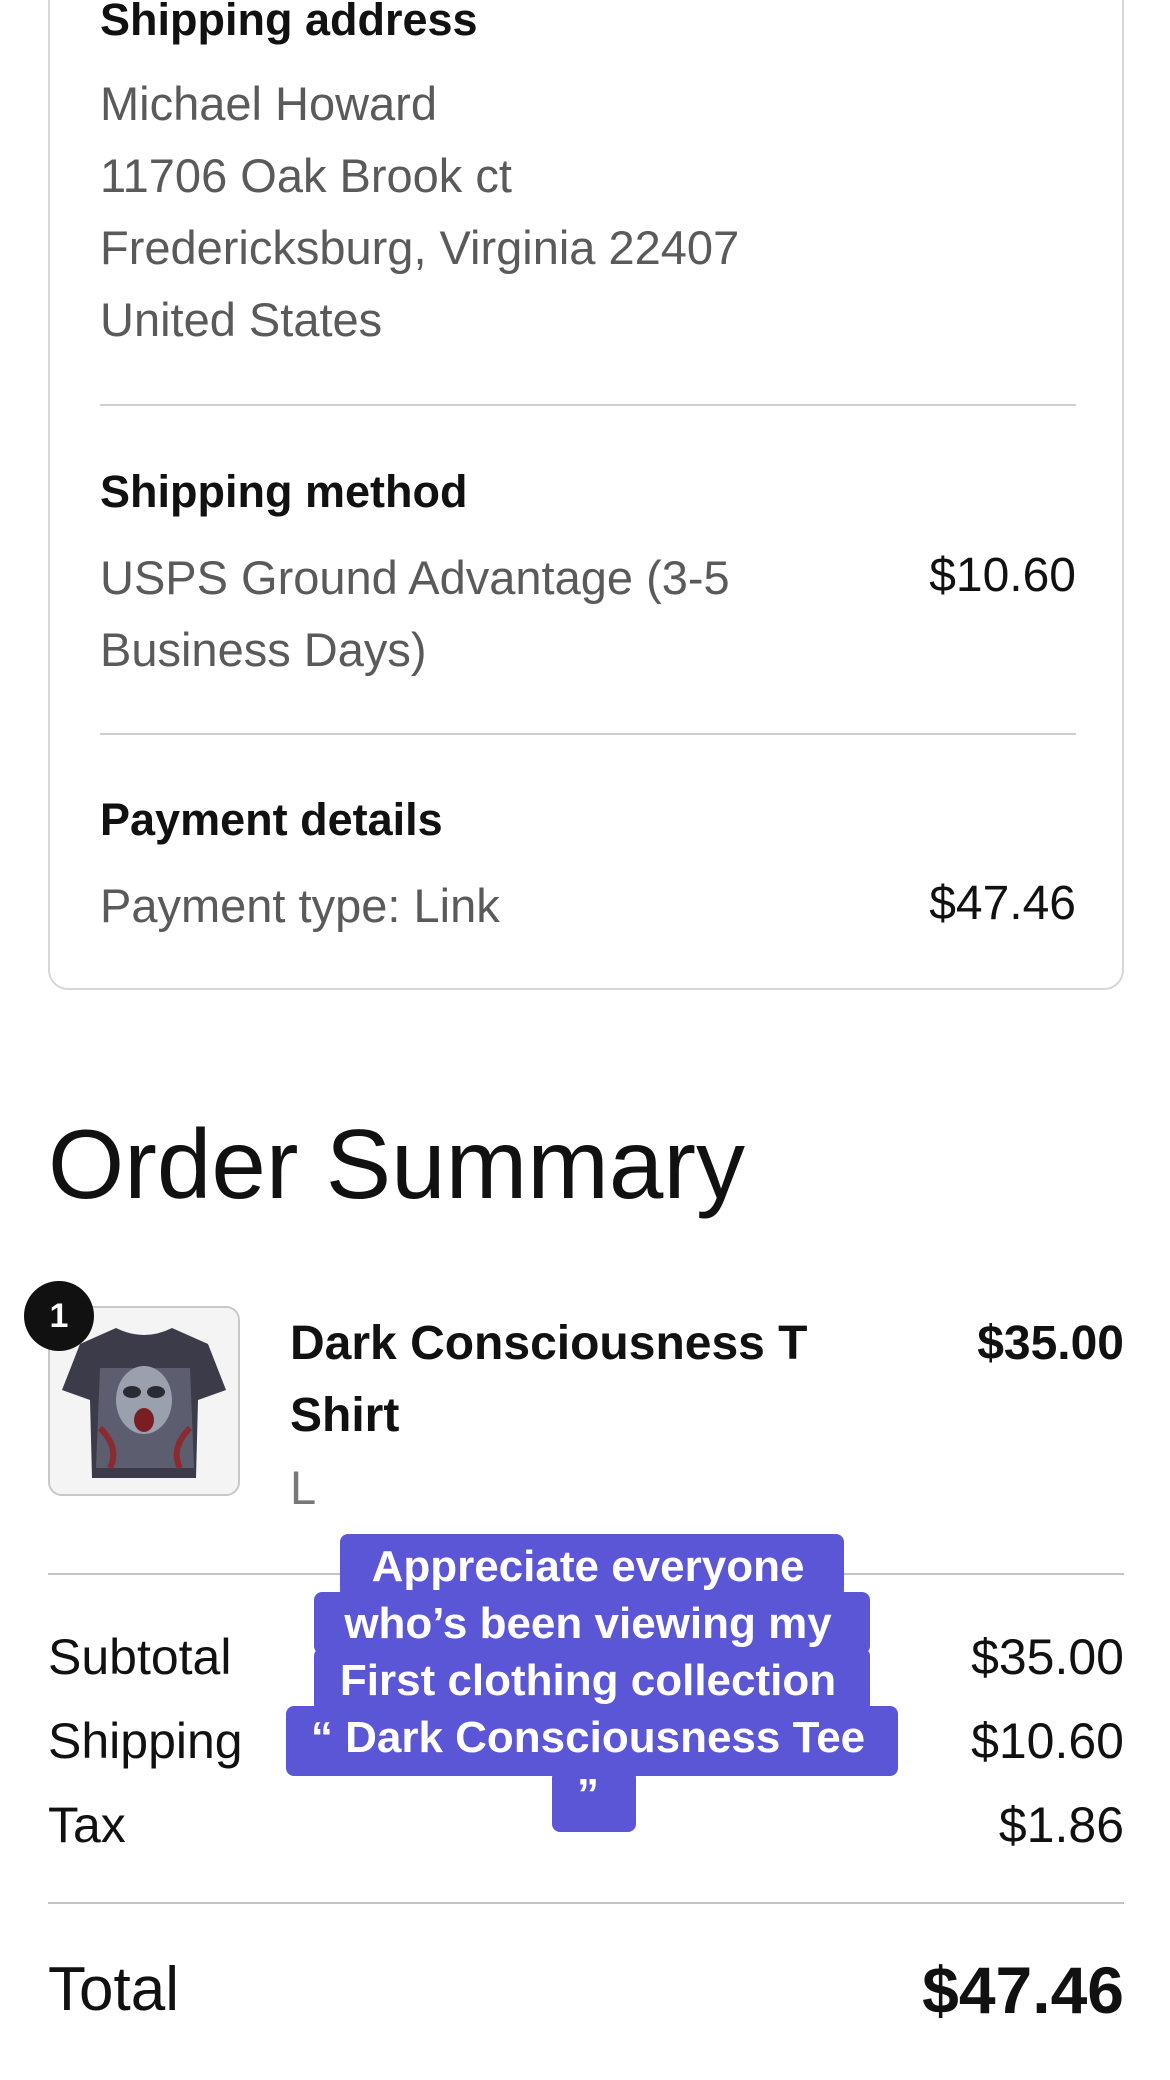 The height and width of the screenshot is (2080, 1170). Describe the element at coordinates (300, 905) in the screenshot. I see `payment-type: Payment type: Link` at that location.